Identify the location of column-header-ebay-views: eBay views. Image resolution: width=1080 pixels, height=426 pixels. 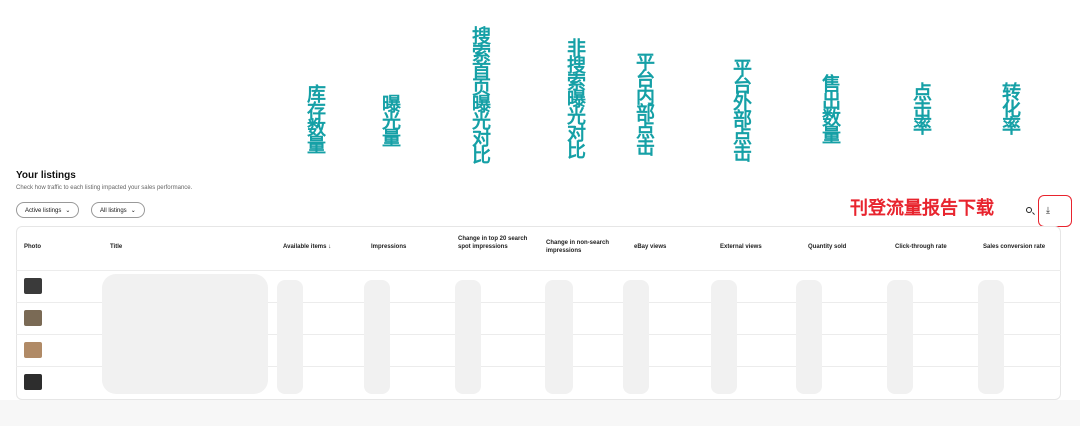
(650, 247).